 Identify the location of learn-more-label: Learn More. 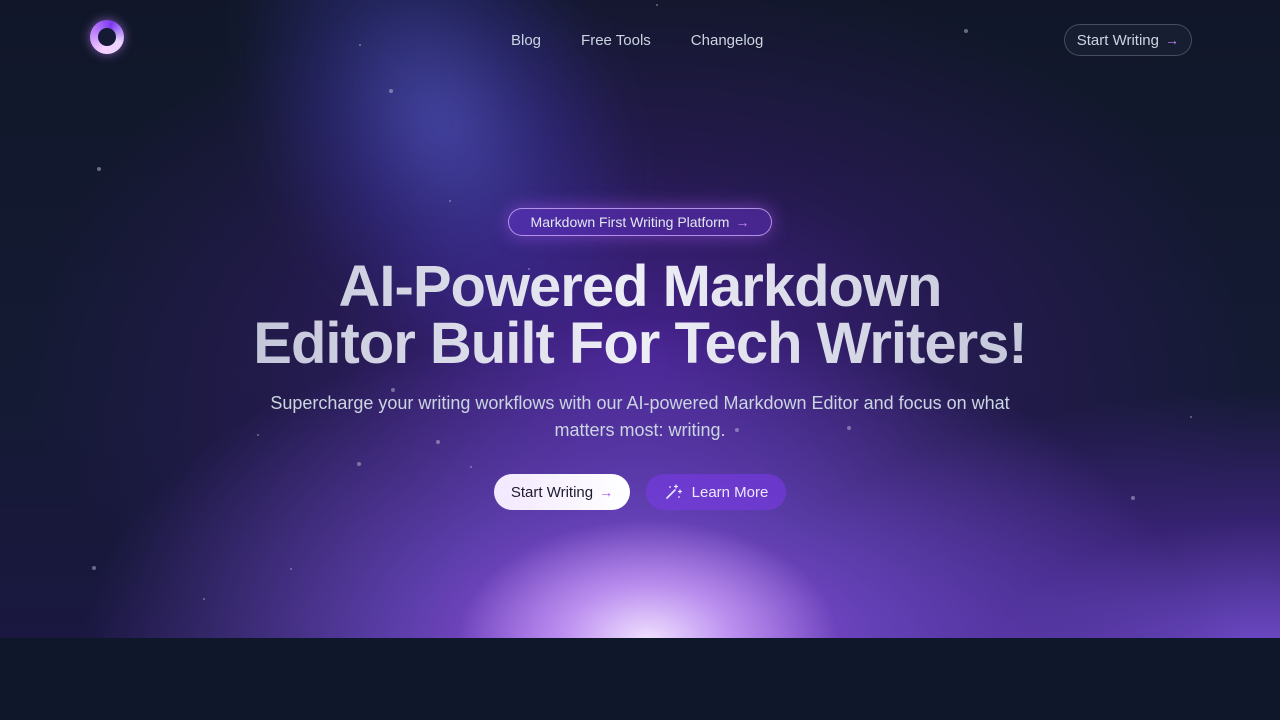
(730, 492).